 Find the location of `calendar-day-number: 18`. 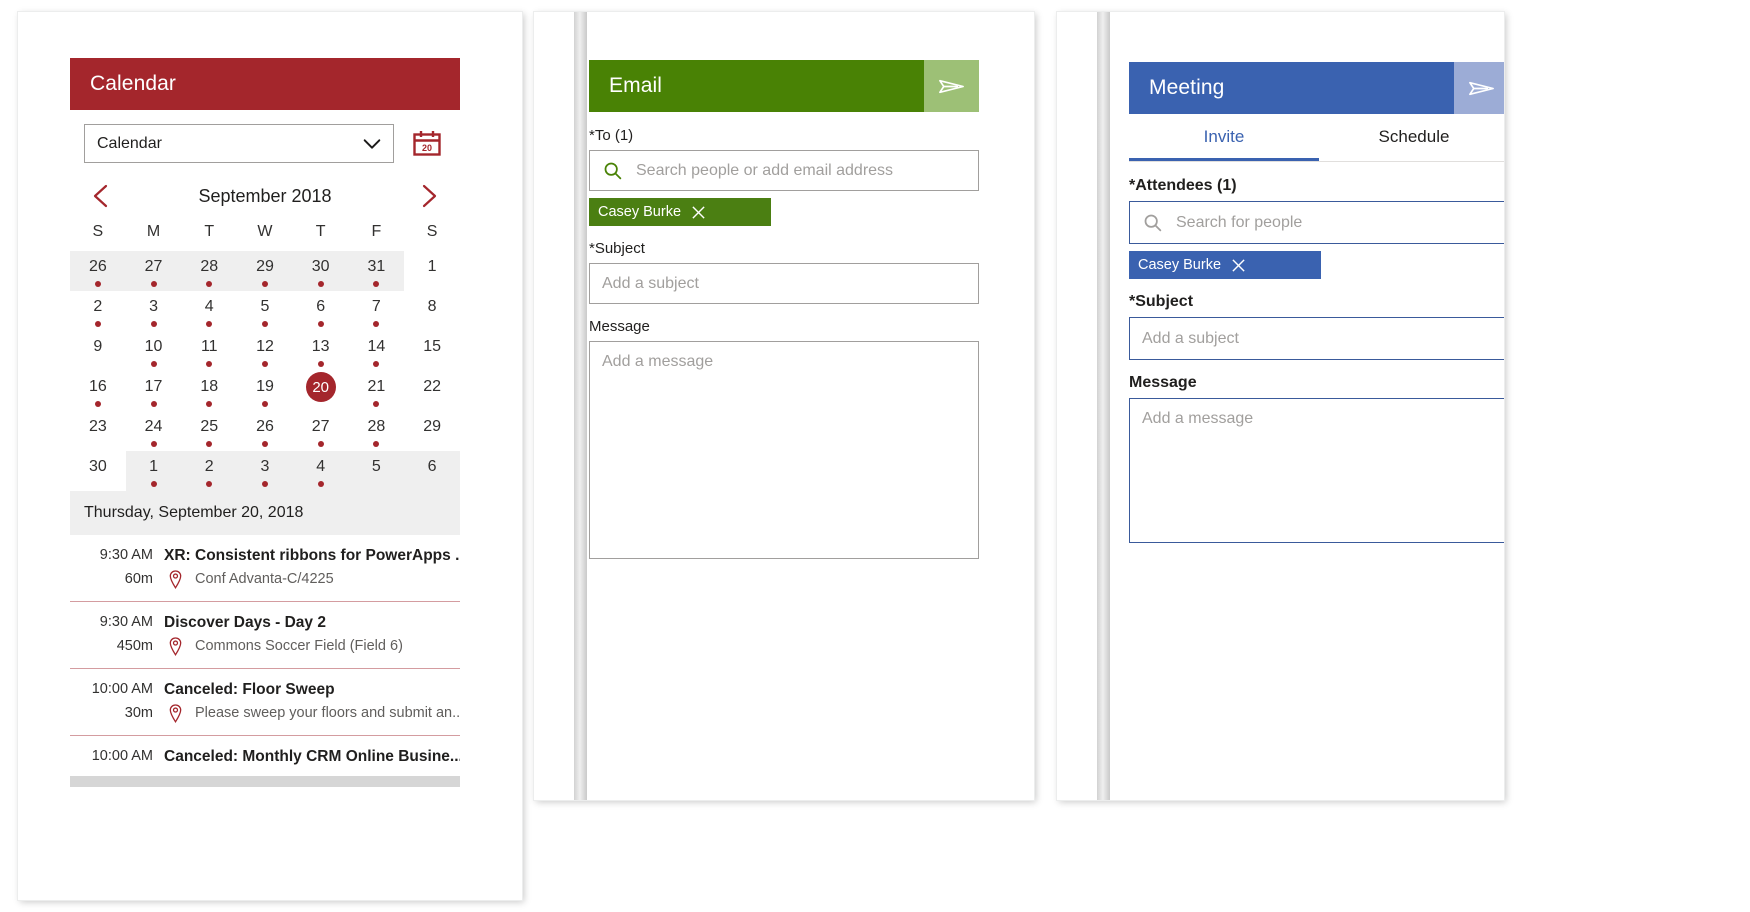

calendar-day-number: 18 is located at coordinates (209, 386).